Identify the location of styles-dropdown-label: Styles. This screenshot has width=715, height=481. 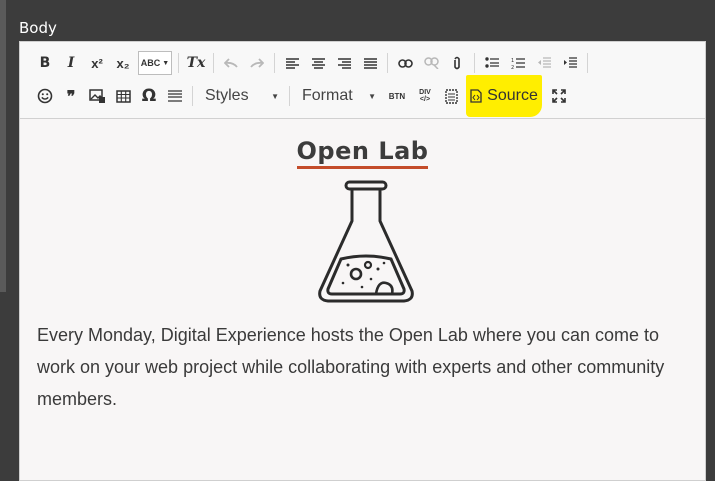
(227, 95).